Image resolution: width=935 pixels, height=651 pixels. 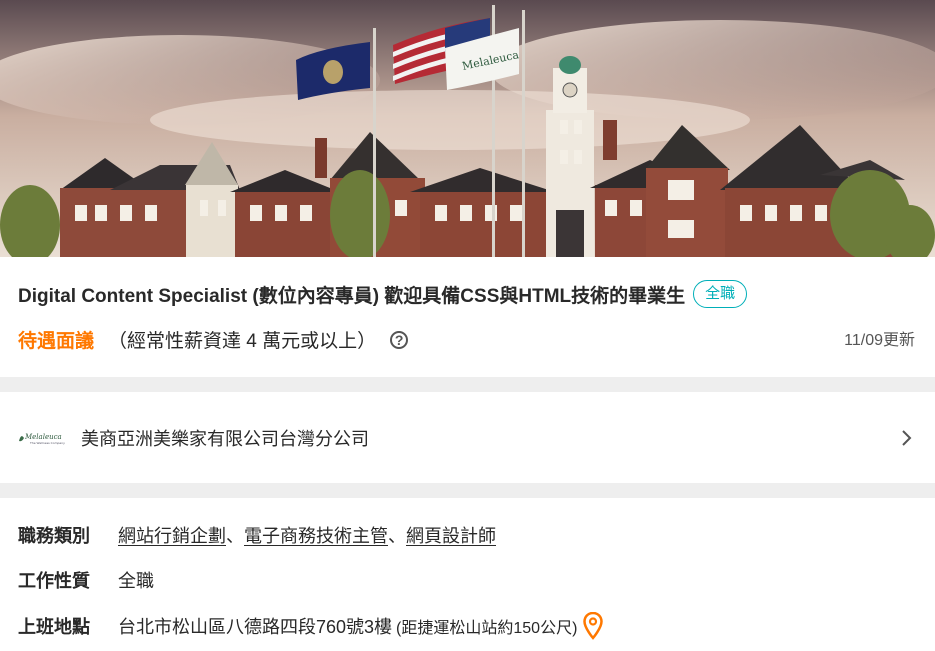 I want to click on job-category-label: 職務類別, so click(x=54, y=536).